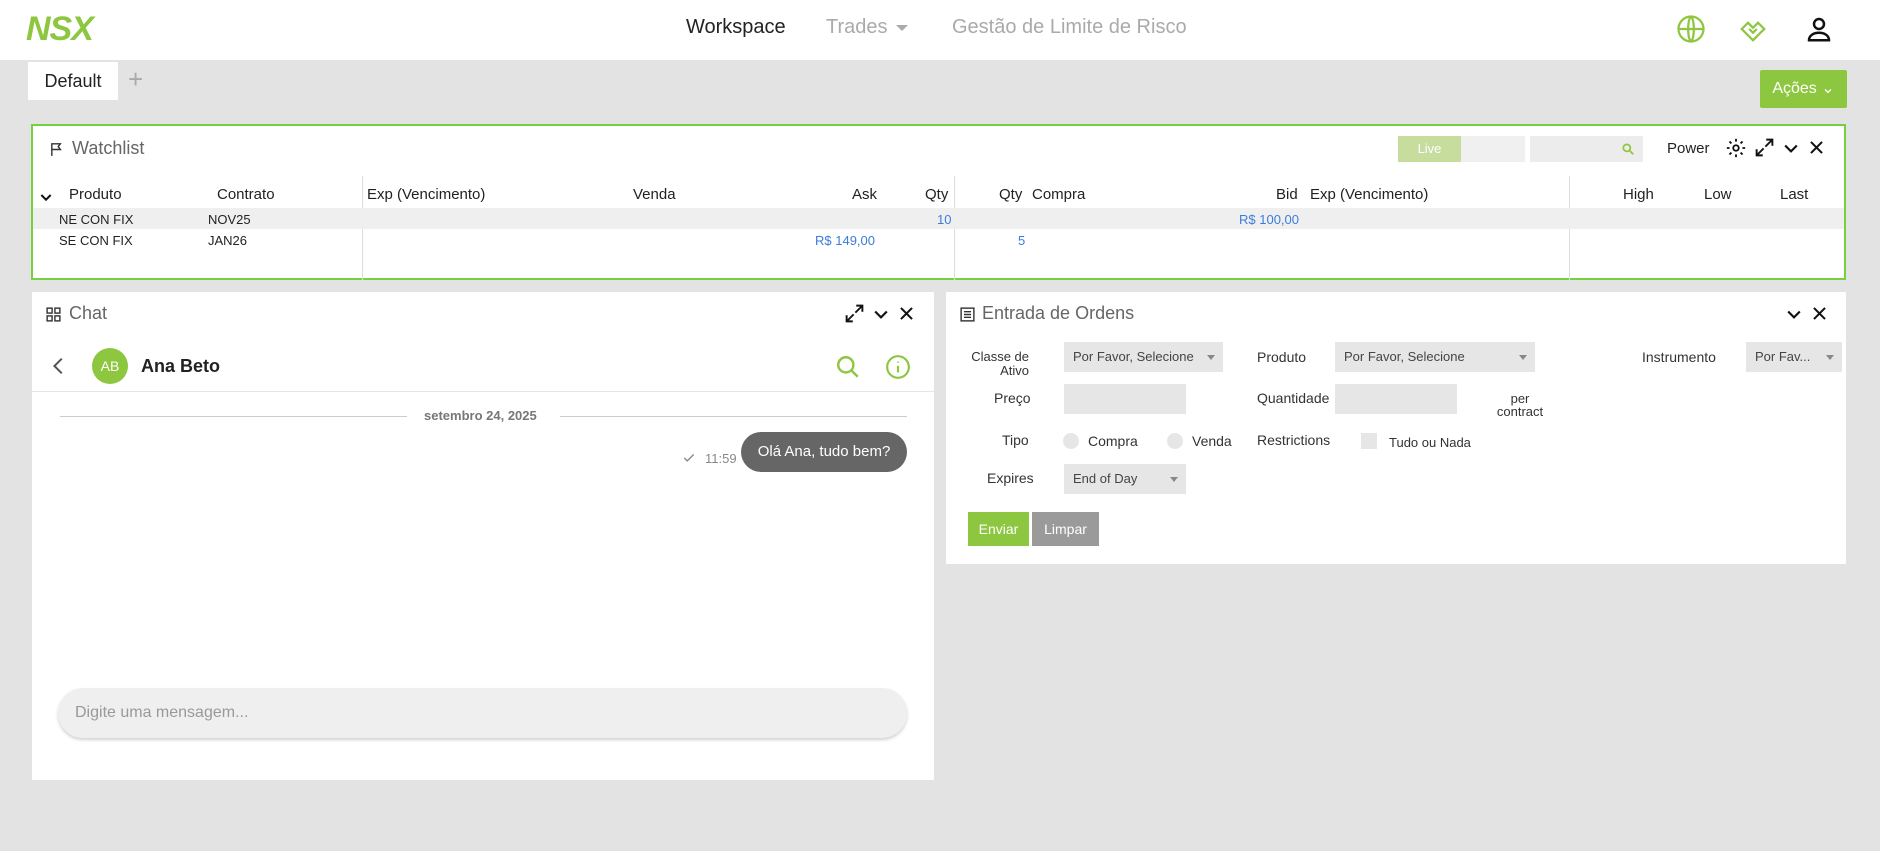  What do you see at coordinates (57, 149) in the screenshot?
I see `watchlist-icon` at bounding box center [57, 149].